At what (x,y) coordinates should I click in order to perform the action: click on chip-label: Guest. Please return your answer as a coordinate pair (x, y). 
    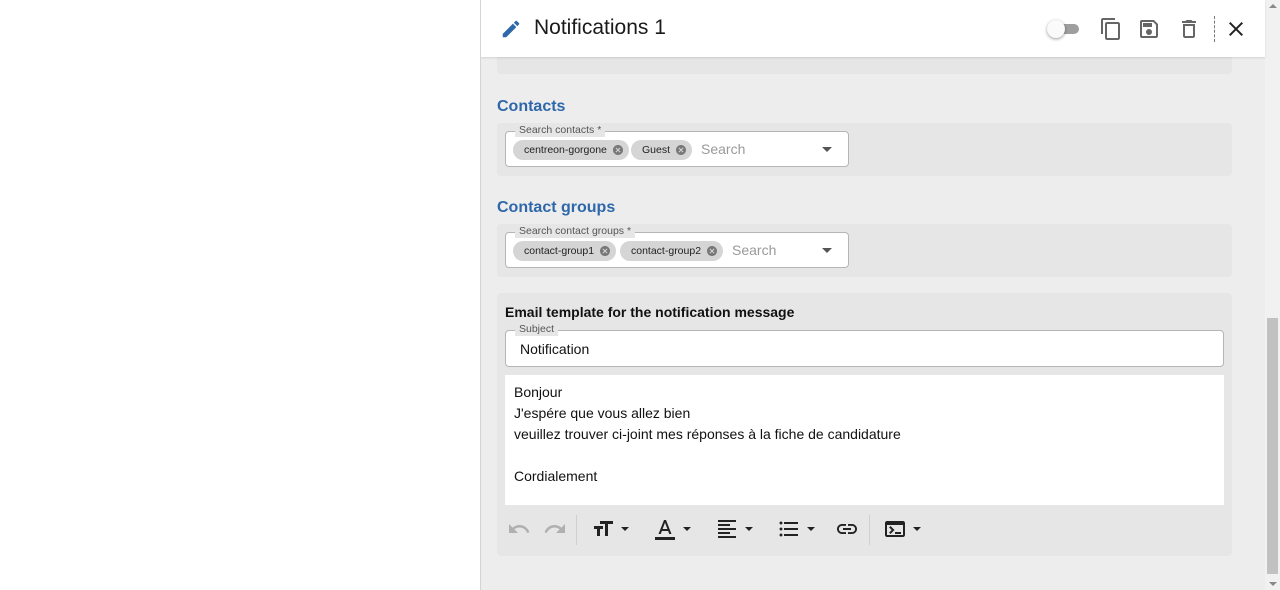
    Looking at the image, I should click on (656, 150).